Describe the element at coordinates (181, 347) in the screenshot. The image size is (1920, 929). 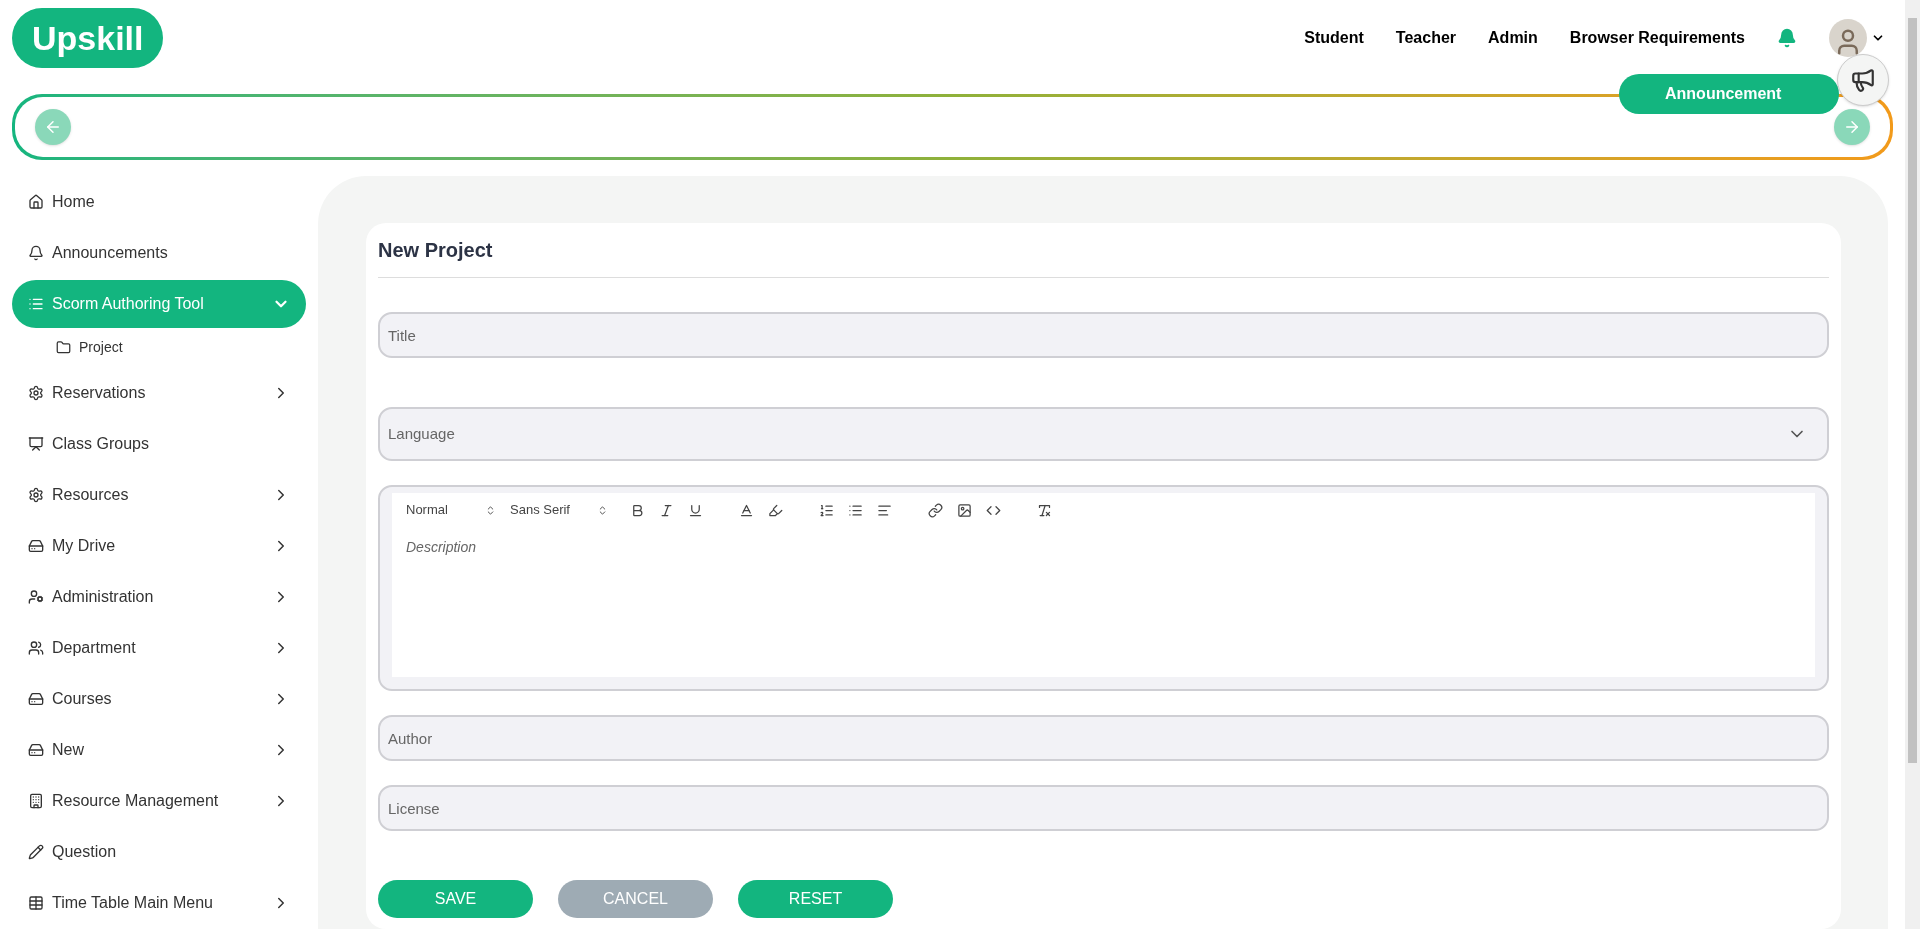
I see `sidebar-subitem: Project` at that location.